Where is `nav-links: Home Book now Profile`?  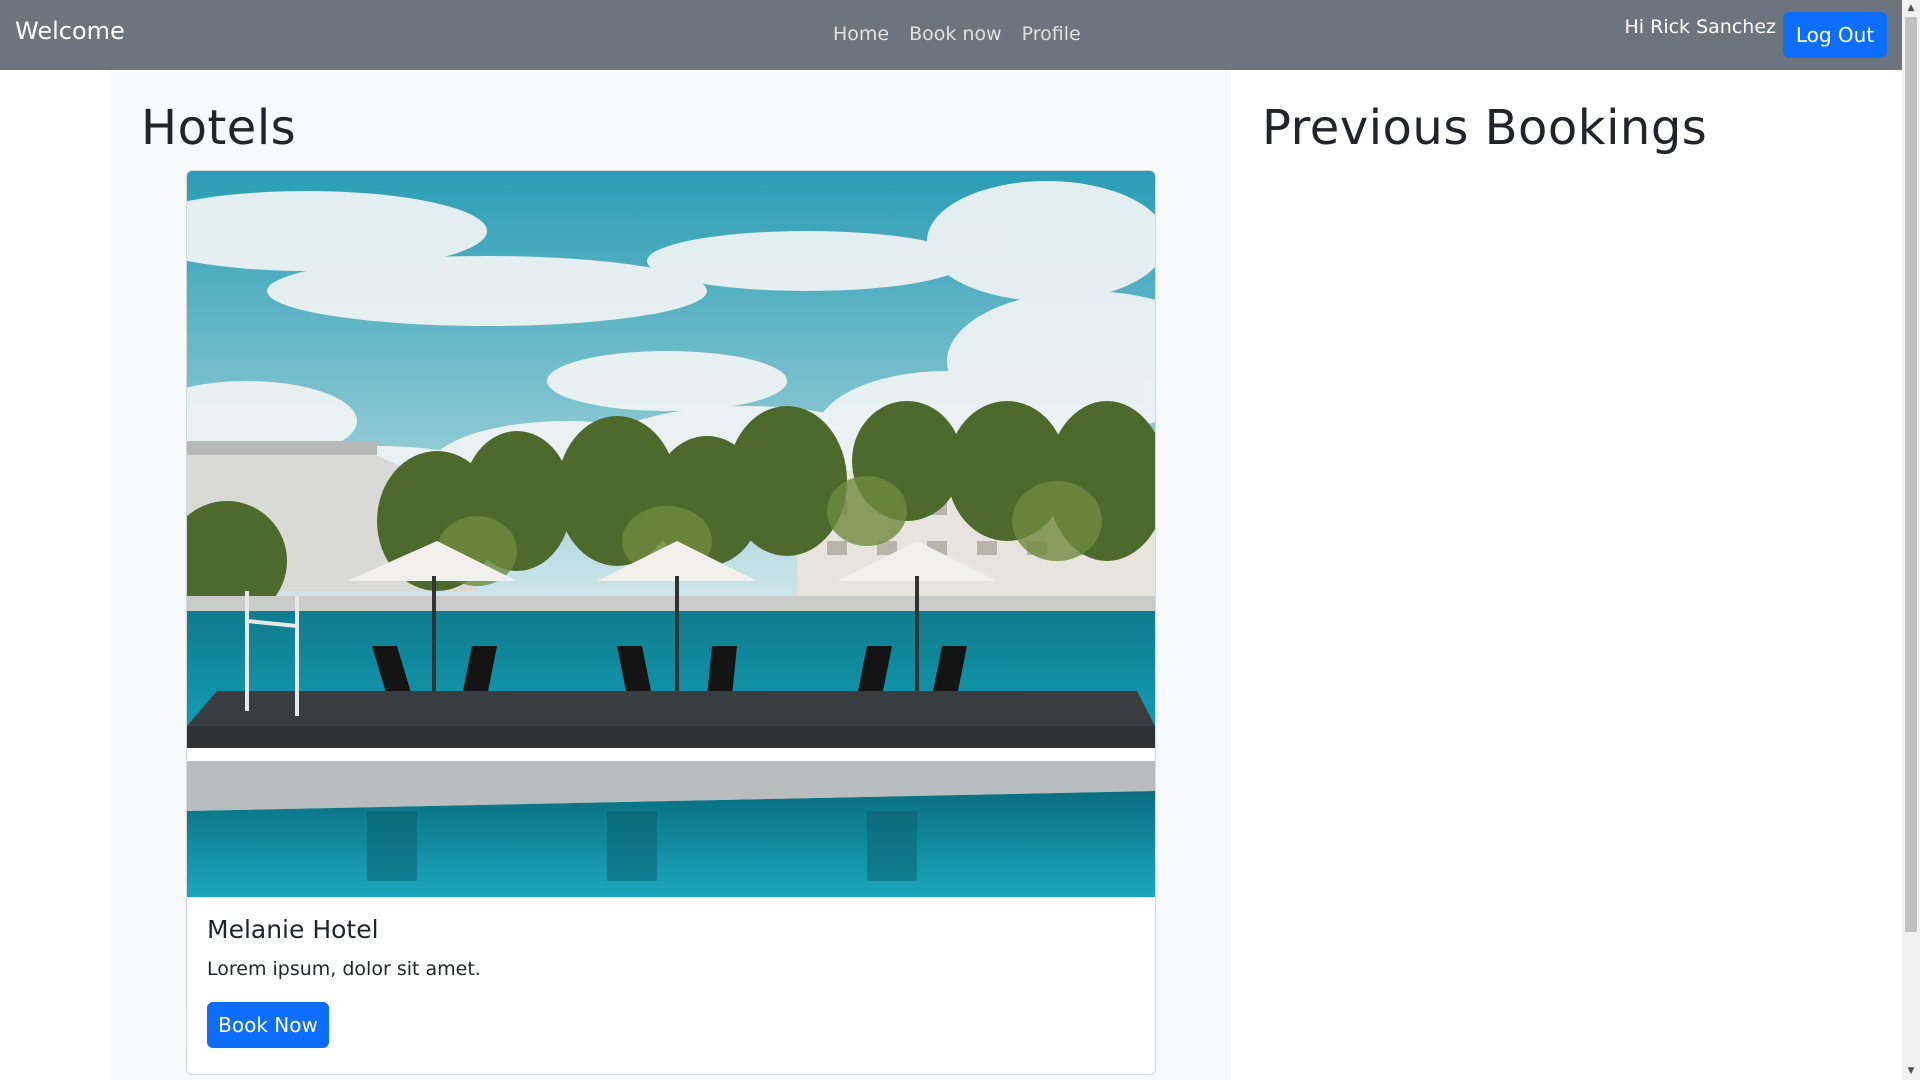
nav-links: Home Book now Profile is located at coordinates (957, 34).